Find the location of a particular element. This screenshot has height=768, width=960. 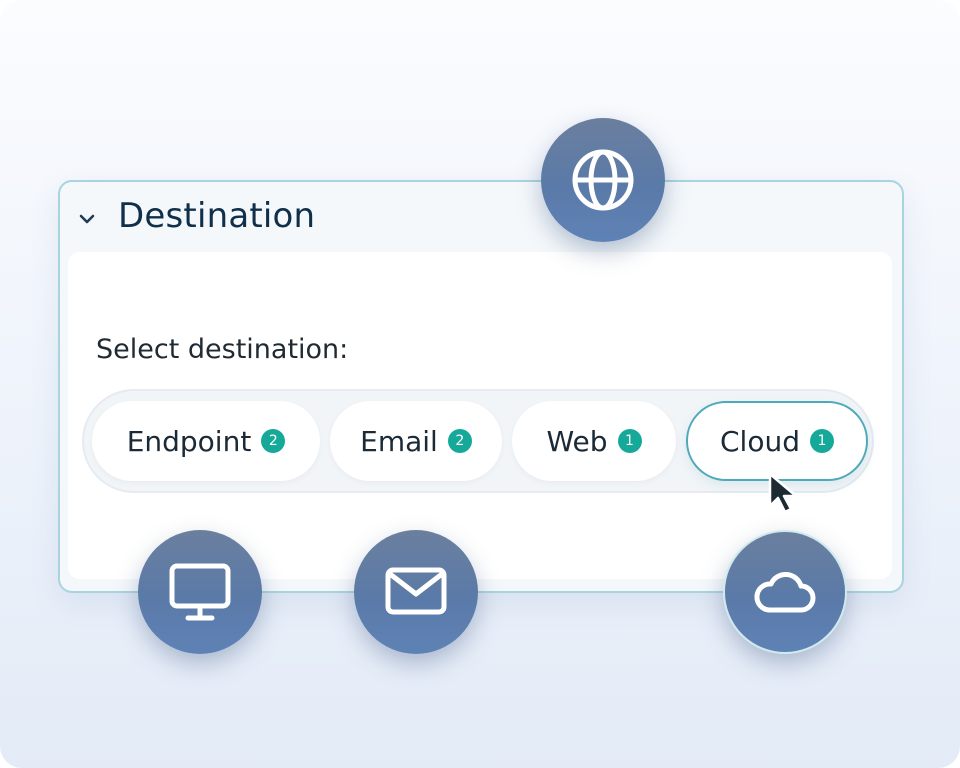

segment-web: Web 1 is located at coordinates (594, 441).